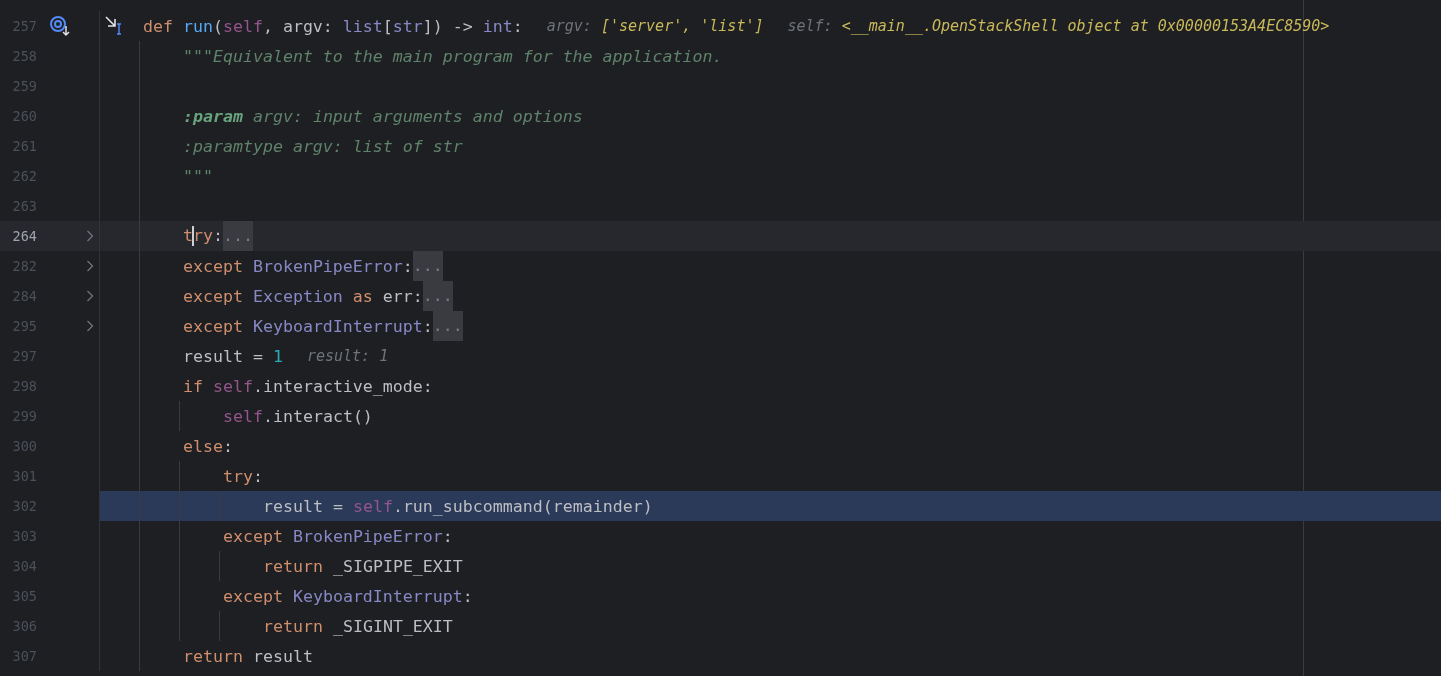 This screenshot has height=676, width=1441. I want to click on code-line: if self.interactive_mode:, so click(308, 386).